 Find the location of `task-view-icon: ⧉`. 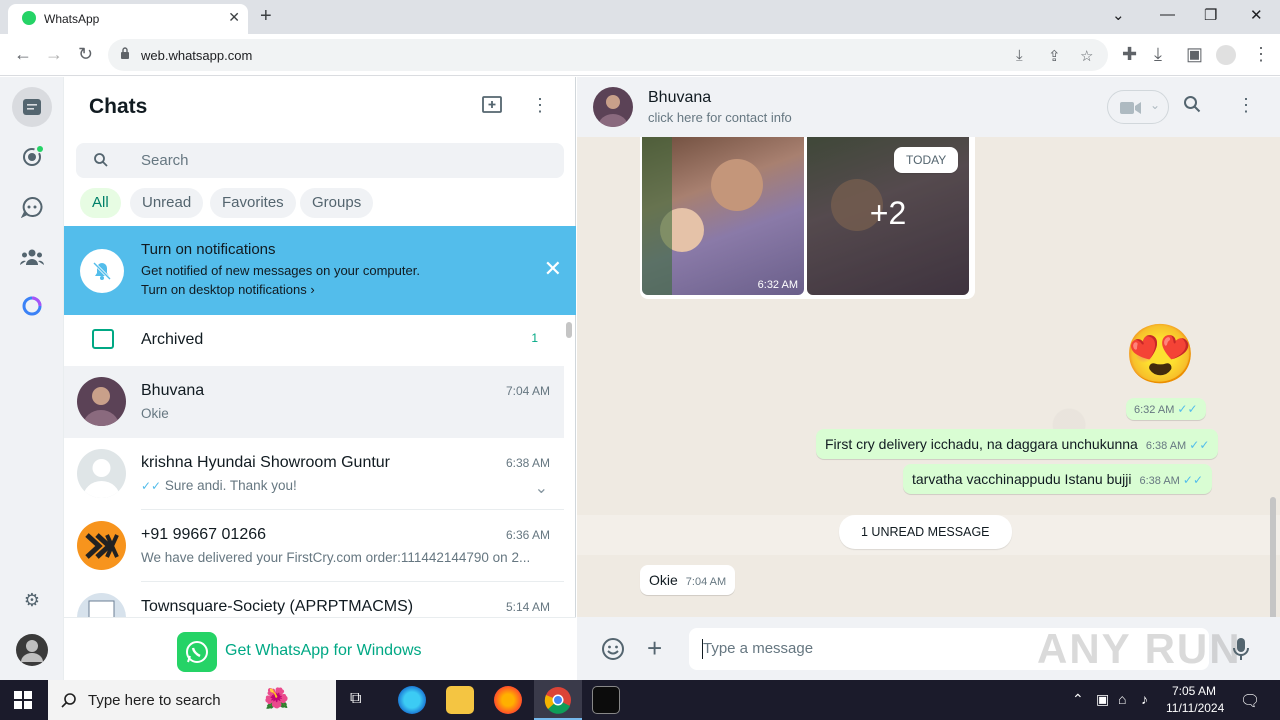

task-view-icon: ⧉ is located at coordinates (355, 699).